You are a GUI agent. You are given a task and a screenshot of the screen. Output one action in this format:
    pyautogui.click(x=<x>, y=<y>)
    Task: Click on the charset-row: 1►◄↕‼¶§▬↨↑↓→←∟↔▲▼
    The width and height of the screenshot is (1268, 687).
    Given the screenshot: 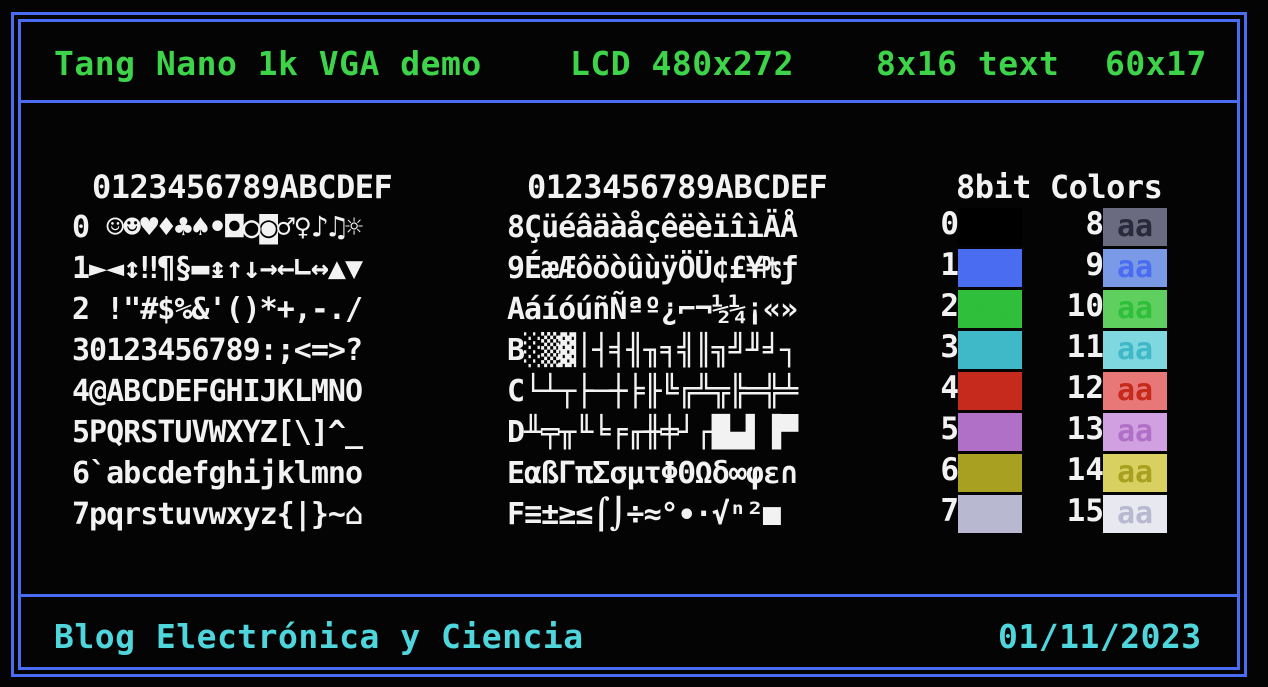 What is the action you would take?
    pyautogui.click(x=217, y=268)
    